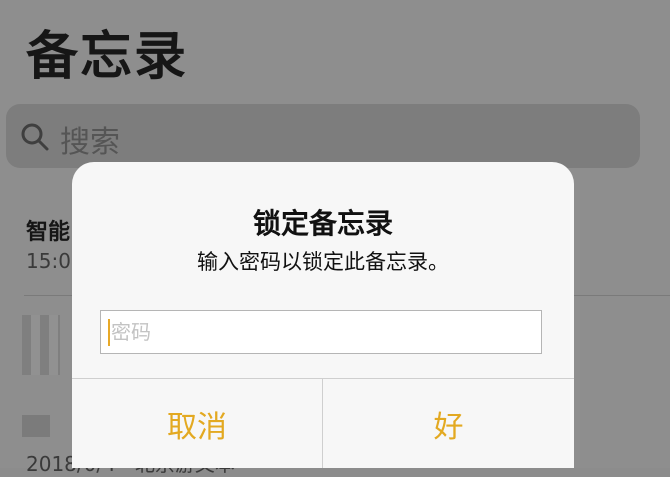 This screenshot has width=670, height=477. I want to click on page-title: 备忘录, so click(107, 57).